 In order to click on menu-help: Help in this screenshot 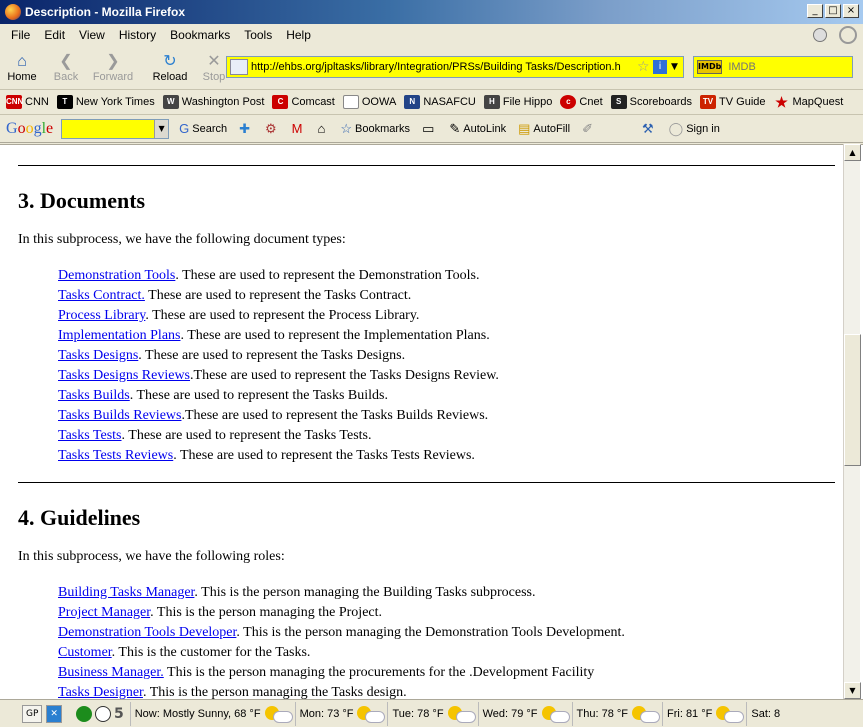, I will do `click(298, 35)`.